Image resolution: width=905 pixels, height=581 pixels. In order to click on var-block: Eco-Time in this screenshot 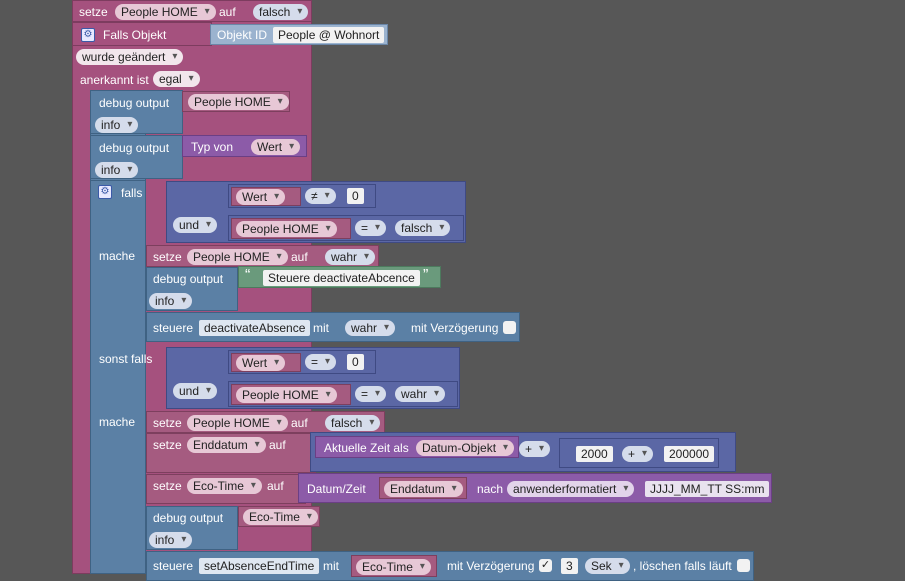, I will do `click(279, 516)`.